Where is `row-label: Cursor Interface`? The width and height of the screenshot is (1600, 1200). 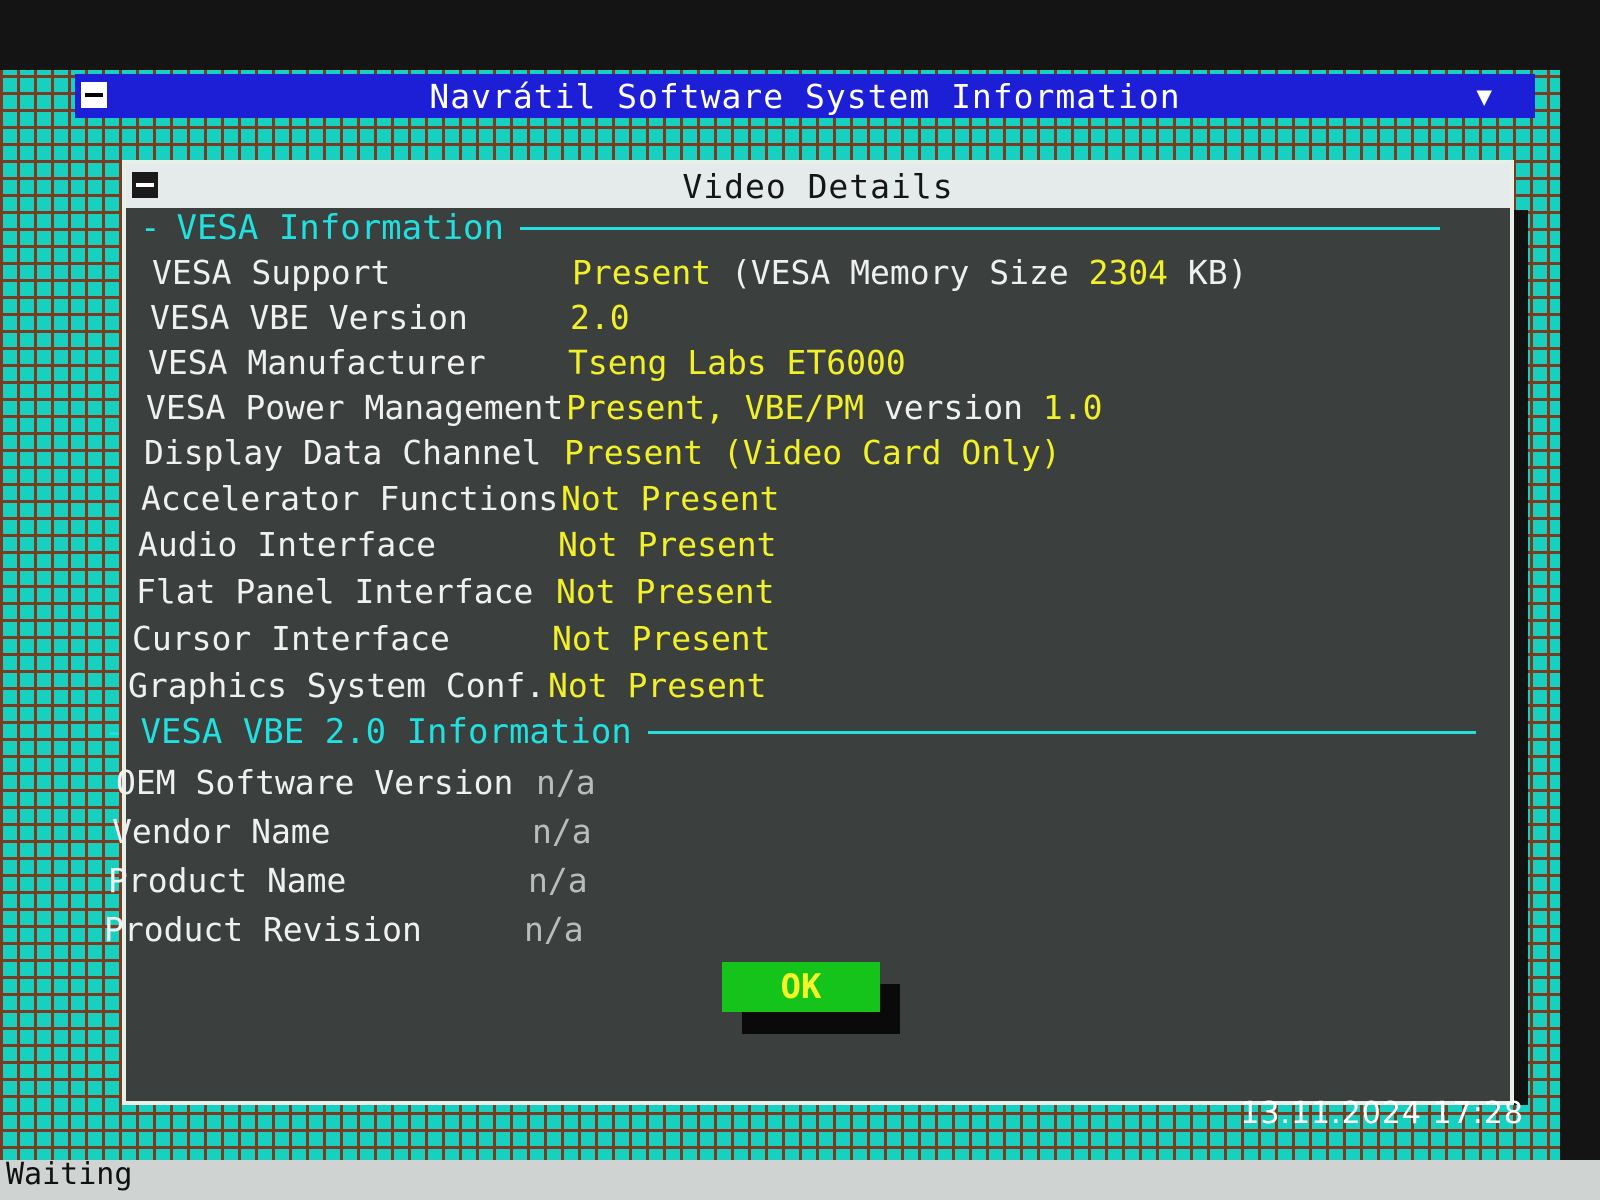
row-label: Cursor Interface is located at coordinates (291, 638).